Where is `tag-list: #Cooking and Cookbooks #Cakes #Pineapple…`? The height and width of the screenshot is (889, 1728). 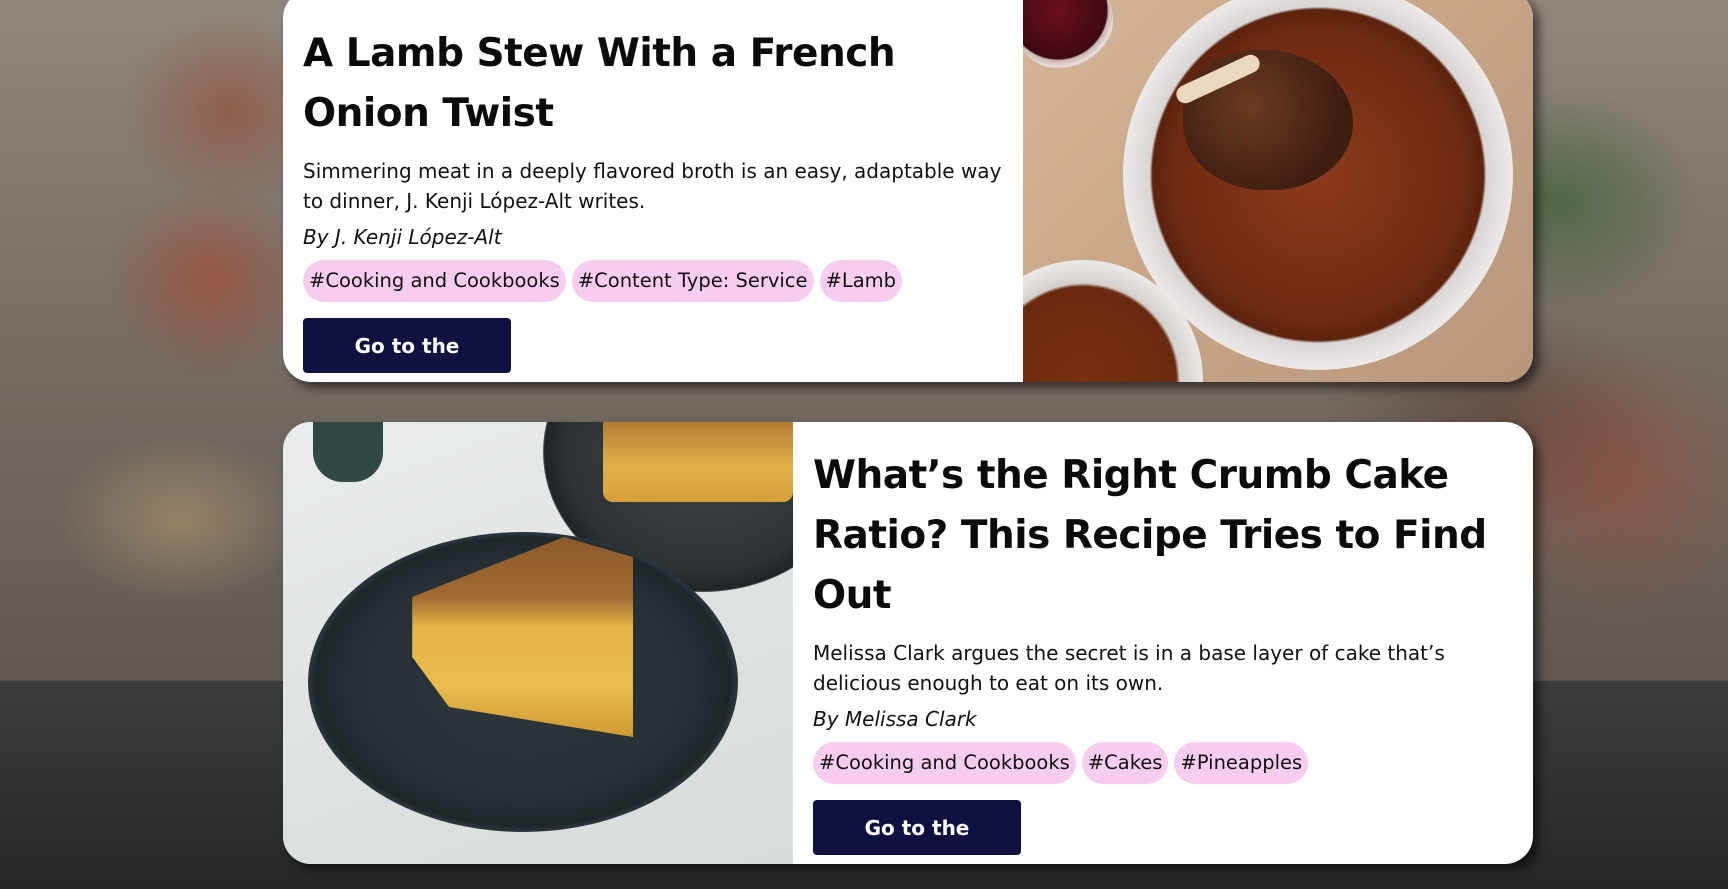
tag-list: #Cooking and Cookbooks #Cakes #Pineapple… is located at coordinates (1163, 763).